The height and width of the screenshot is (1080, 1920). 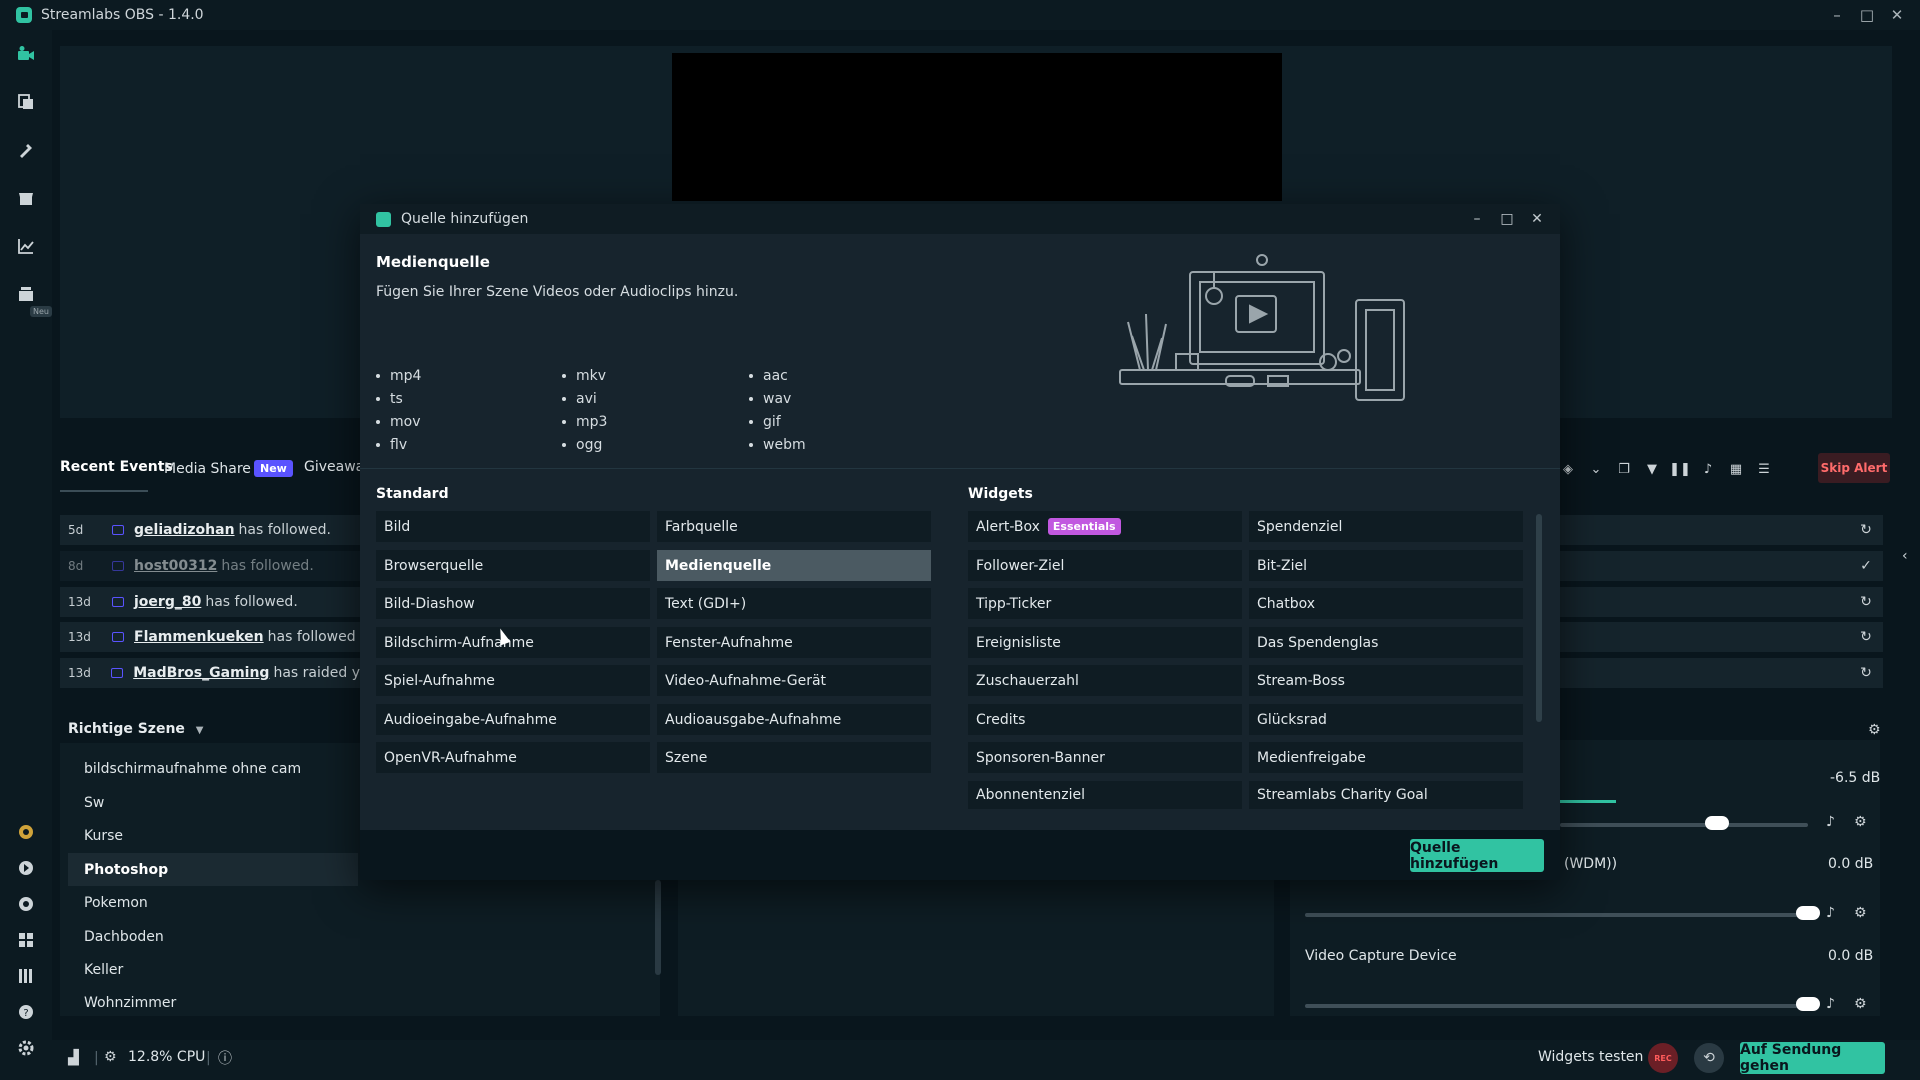 I want to click on help-icon: ?, so click(x=26, y=1012).